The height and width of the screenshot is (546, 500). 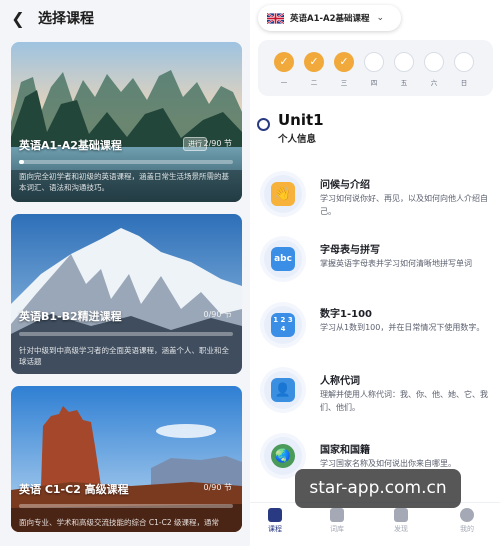 What do you see at coordinates (345, 183) in the screenshot?
I see `lesson-title: 问候与介绍` at bounding box center [345, 183].